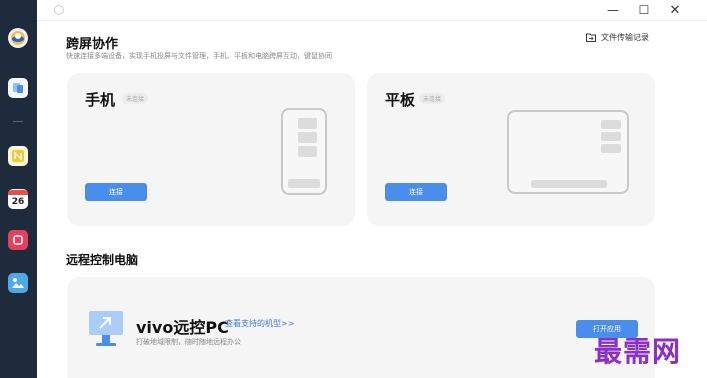  Describe the element at coordinates (259, 323) in the screenshot. I see `supported-models-link: 查看支持的机型>>` at that location.